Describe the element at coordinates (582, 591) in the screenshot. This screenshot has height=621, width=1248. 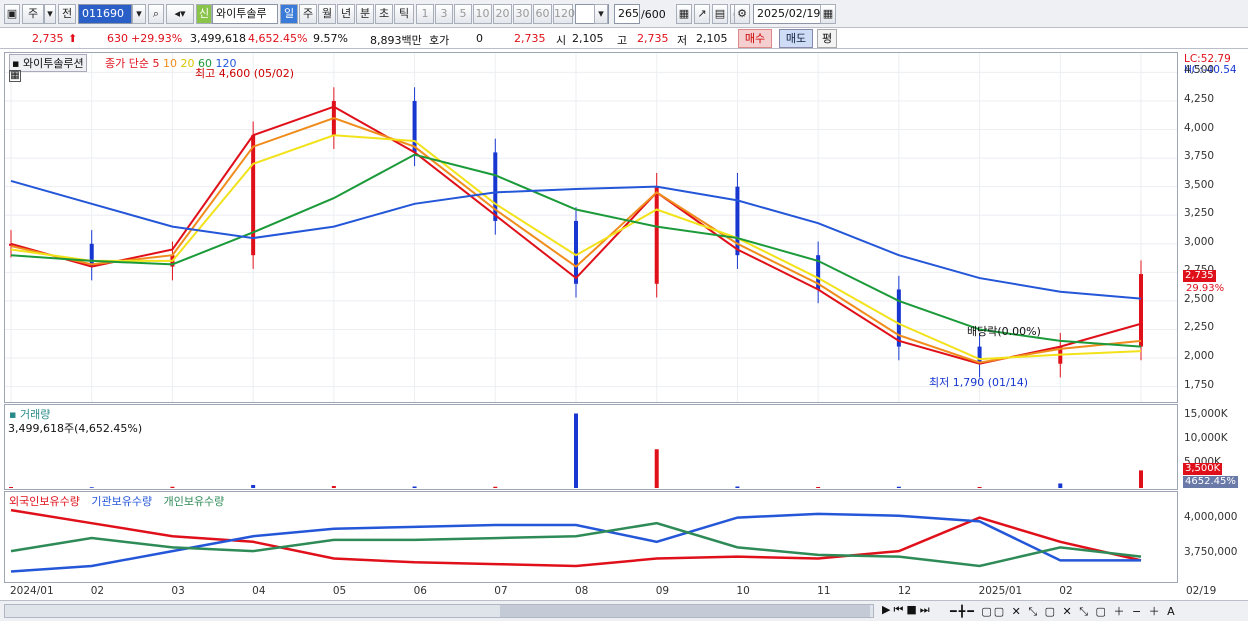
I see `x-tick: 08` at that location.